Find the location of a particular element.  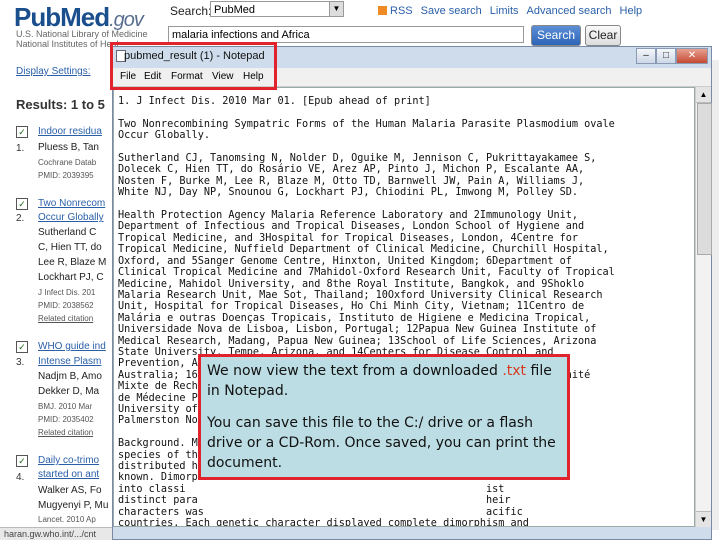

result-authors: Sutherland C is located at coordinates (67, 232).